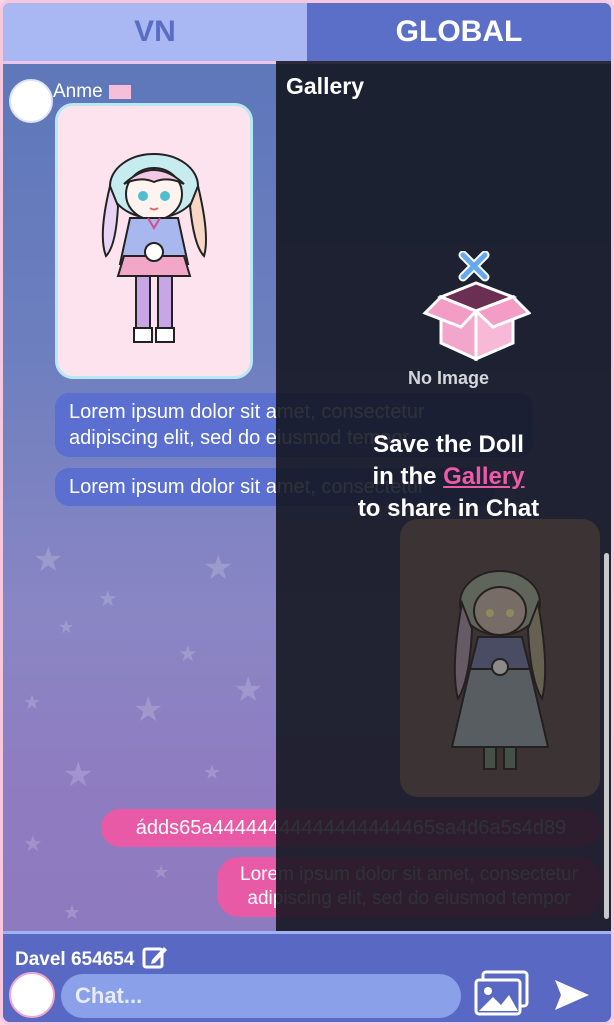 This screenshot has height=1025, width=614. What do you see at coordinates (119, 92) in the screenshot?
I see `flag-icon` at bounding box center [119, 92].